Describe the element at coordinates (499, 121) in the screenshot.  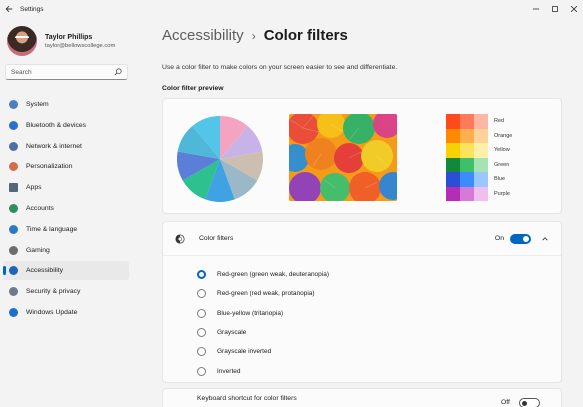
I see `swatch-label: Red` at that location.